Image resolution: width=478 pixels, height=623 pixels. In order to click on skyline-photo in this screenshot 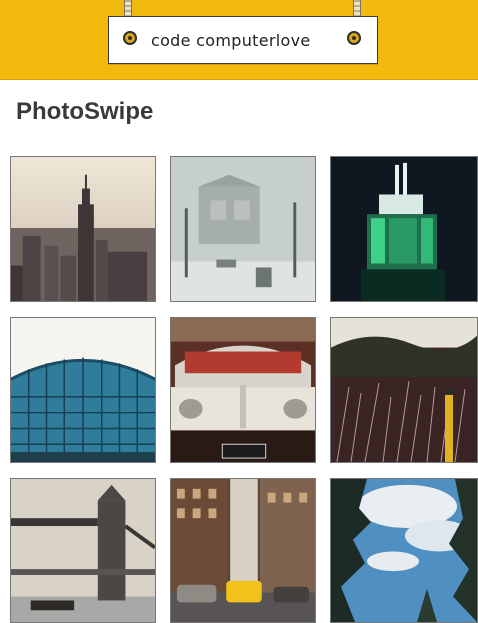, I will do `click(83, 229)`.